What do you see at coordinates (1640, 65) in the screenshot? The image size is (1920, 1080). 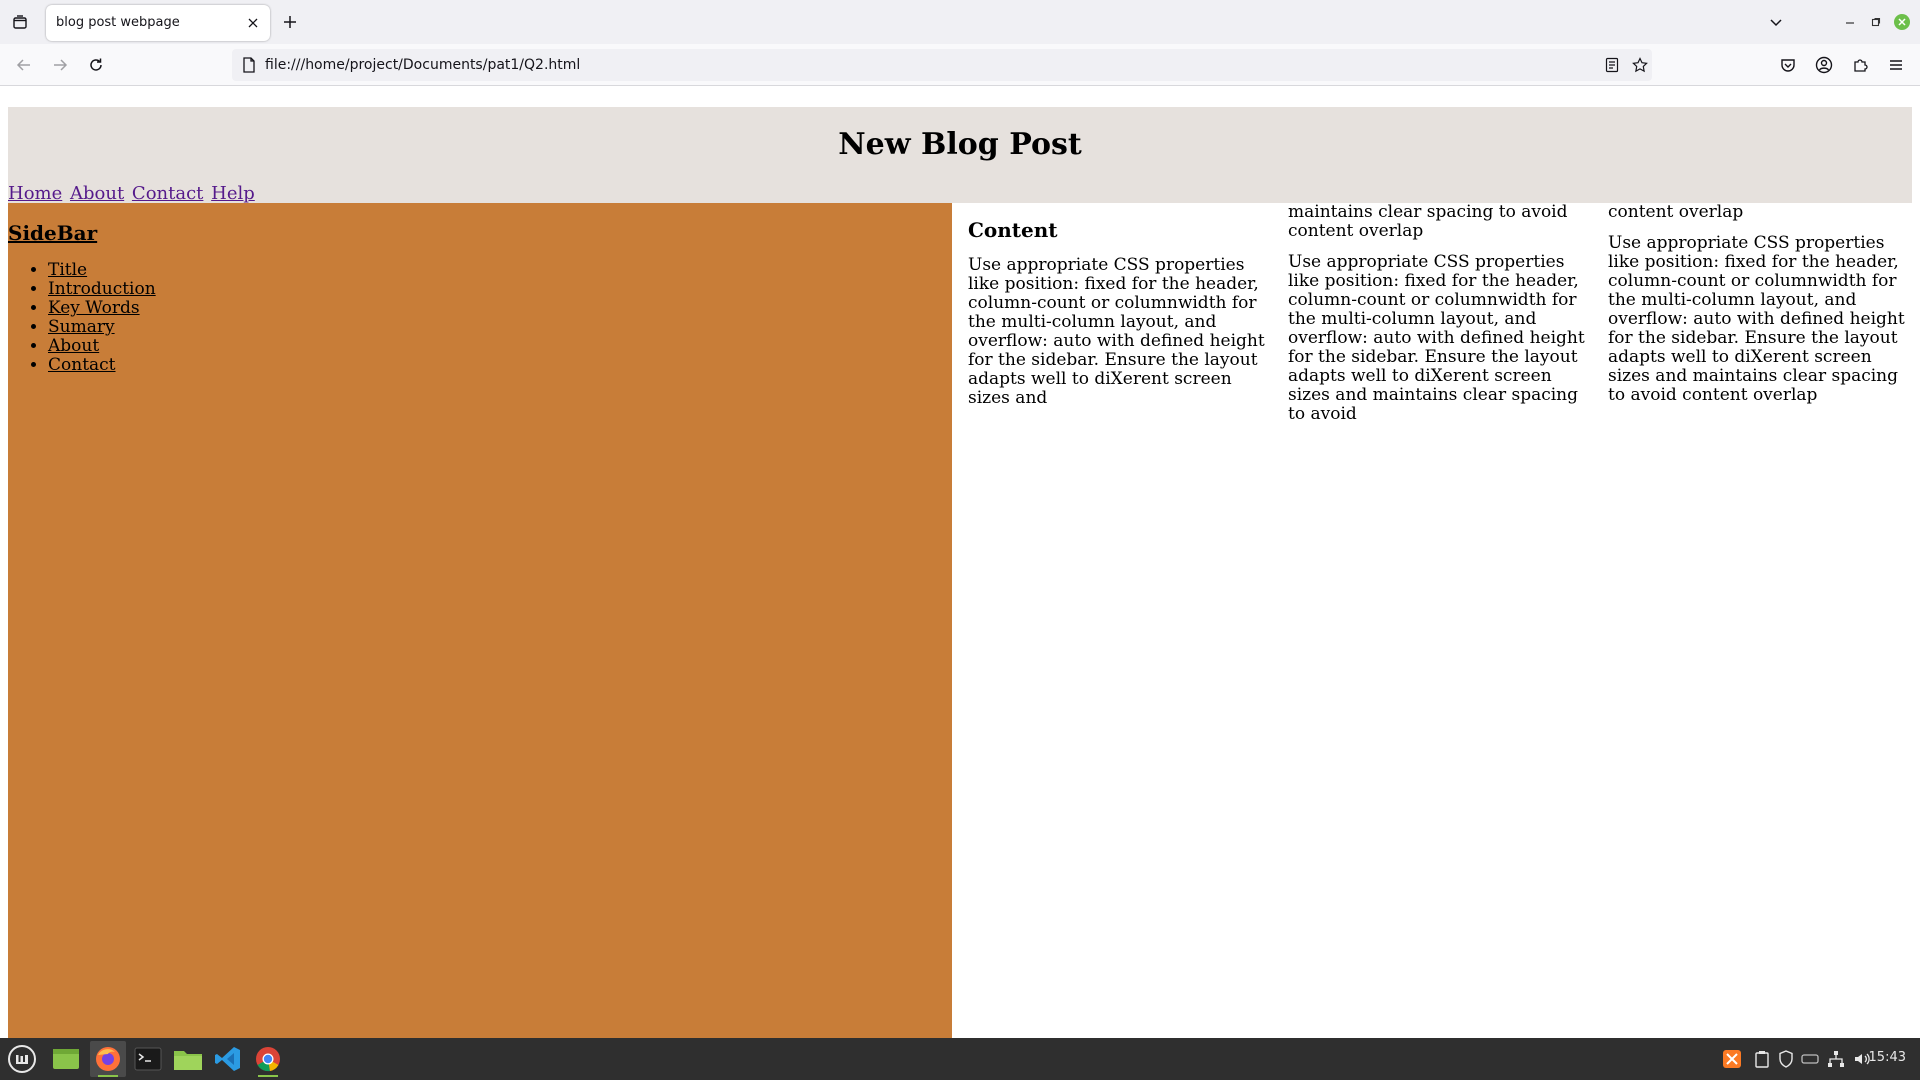 I see `star-icon` at bounding box center [1640, 65].